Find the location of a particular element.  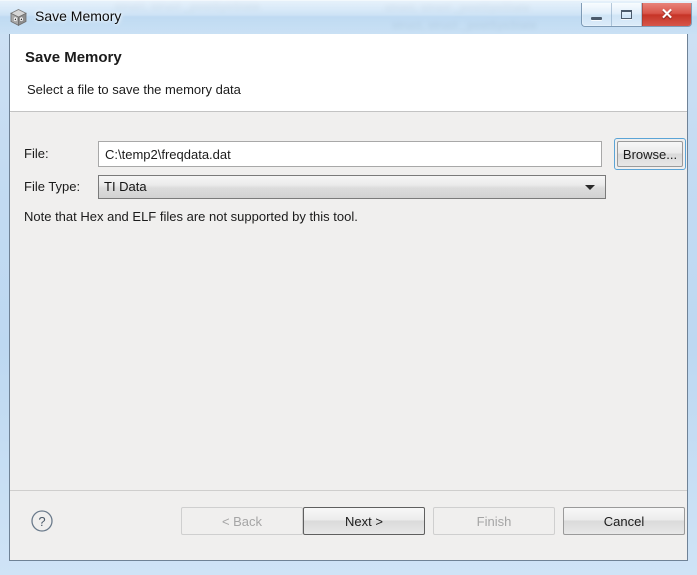

maximize-icon is located at coordinates (626, 14).